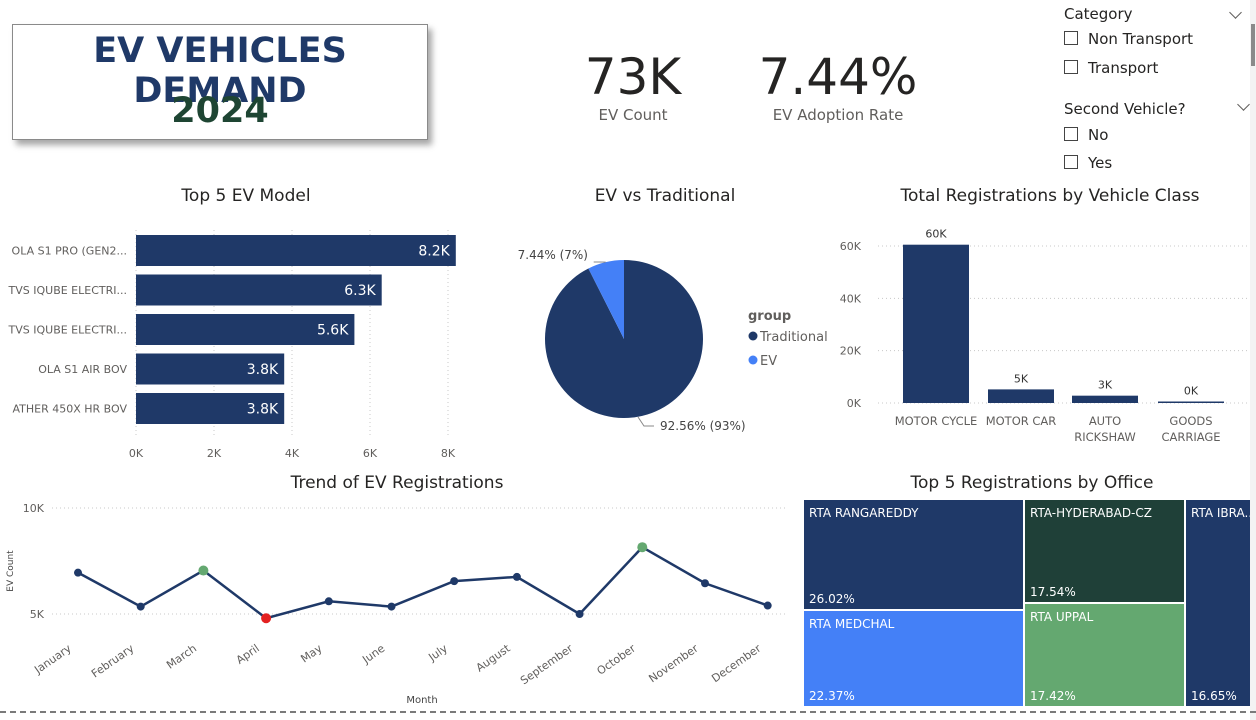 This screenshot has height=720, width=1256. What do you see at coordinates (1091, 513) in the screenshot?
I see `treemap-cell-label: RTA-HYDERABAD-CZ` at bounding box center [1091, 513].